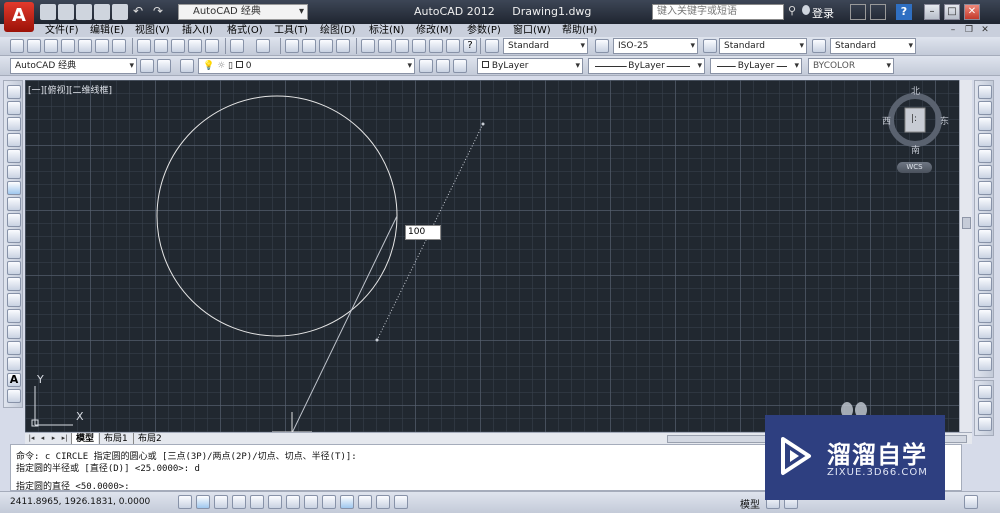  What do you see at coordinates (443, 66) in the screenshot?
I see `layer-previous-icon` at bounding box center [443, 66].